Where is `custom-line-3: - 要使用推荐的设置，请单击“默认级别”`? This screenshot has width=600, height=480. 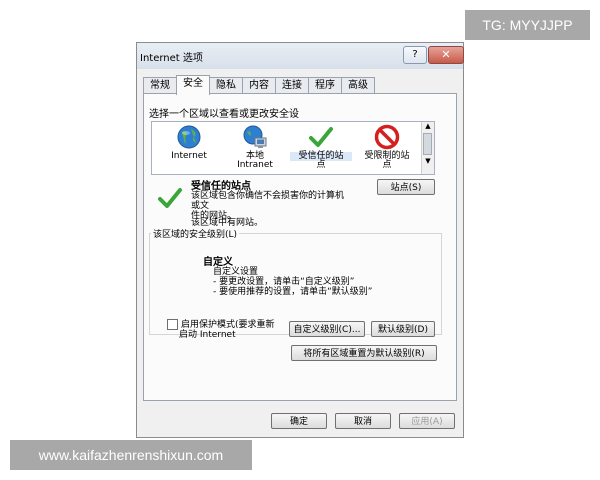
custom-line-3: - 要使用推荐的设置，请单击“默认级别” is located at coordinates (293, 292).